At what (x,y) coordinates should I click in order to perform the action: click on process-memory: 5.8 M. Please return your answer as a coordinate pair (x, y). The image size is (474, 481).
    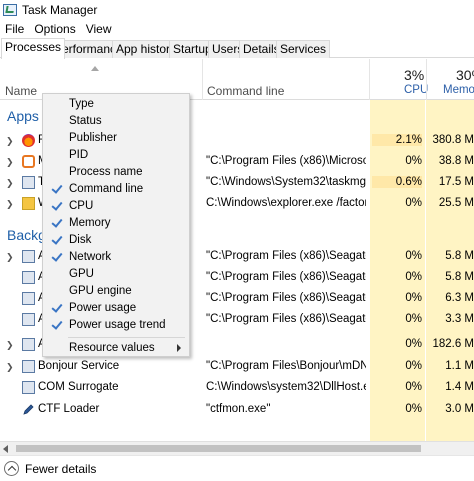
    Looking at the image, I should click on (459, 277).